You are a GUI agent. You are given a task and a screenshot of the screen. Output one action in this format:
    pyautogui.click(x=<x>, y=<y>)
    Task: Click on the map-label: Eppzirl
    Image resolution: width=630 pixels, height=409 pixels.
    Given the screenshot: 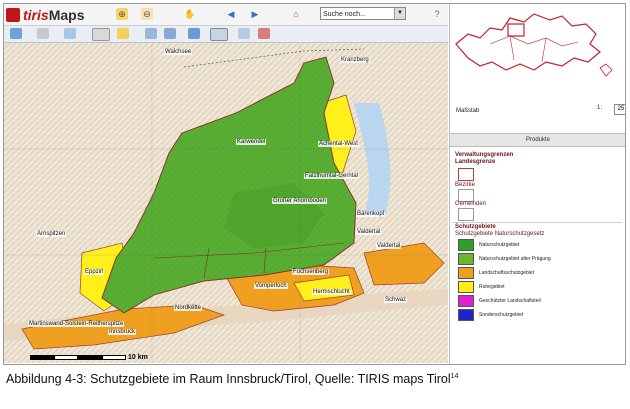 What is the action you would take?
    pyautogui.click(x=94, y=272)
    